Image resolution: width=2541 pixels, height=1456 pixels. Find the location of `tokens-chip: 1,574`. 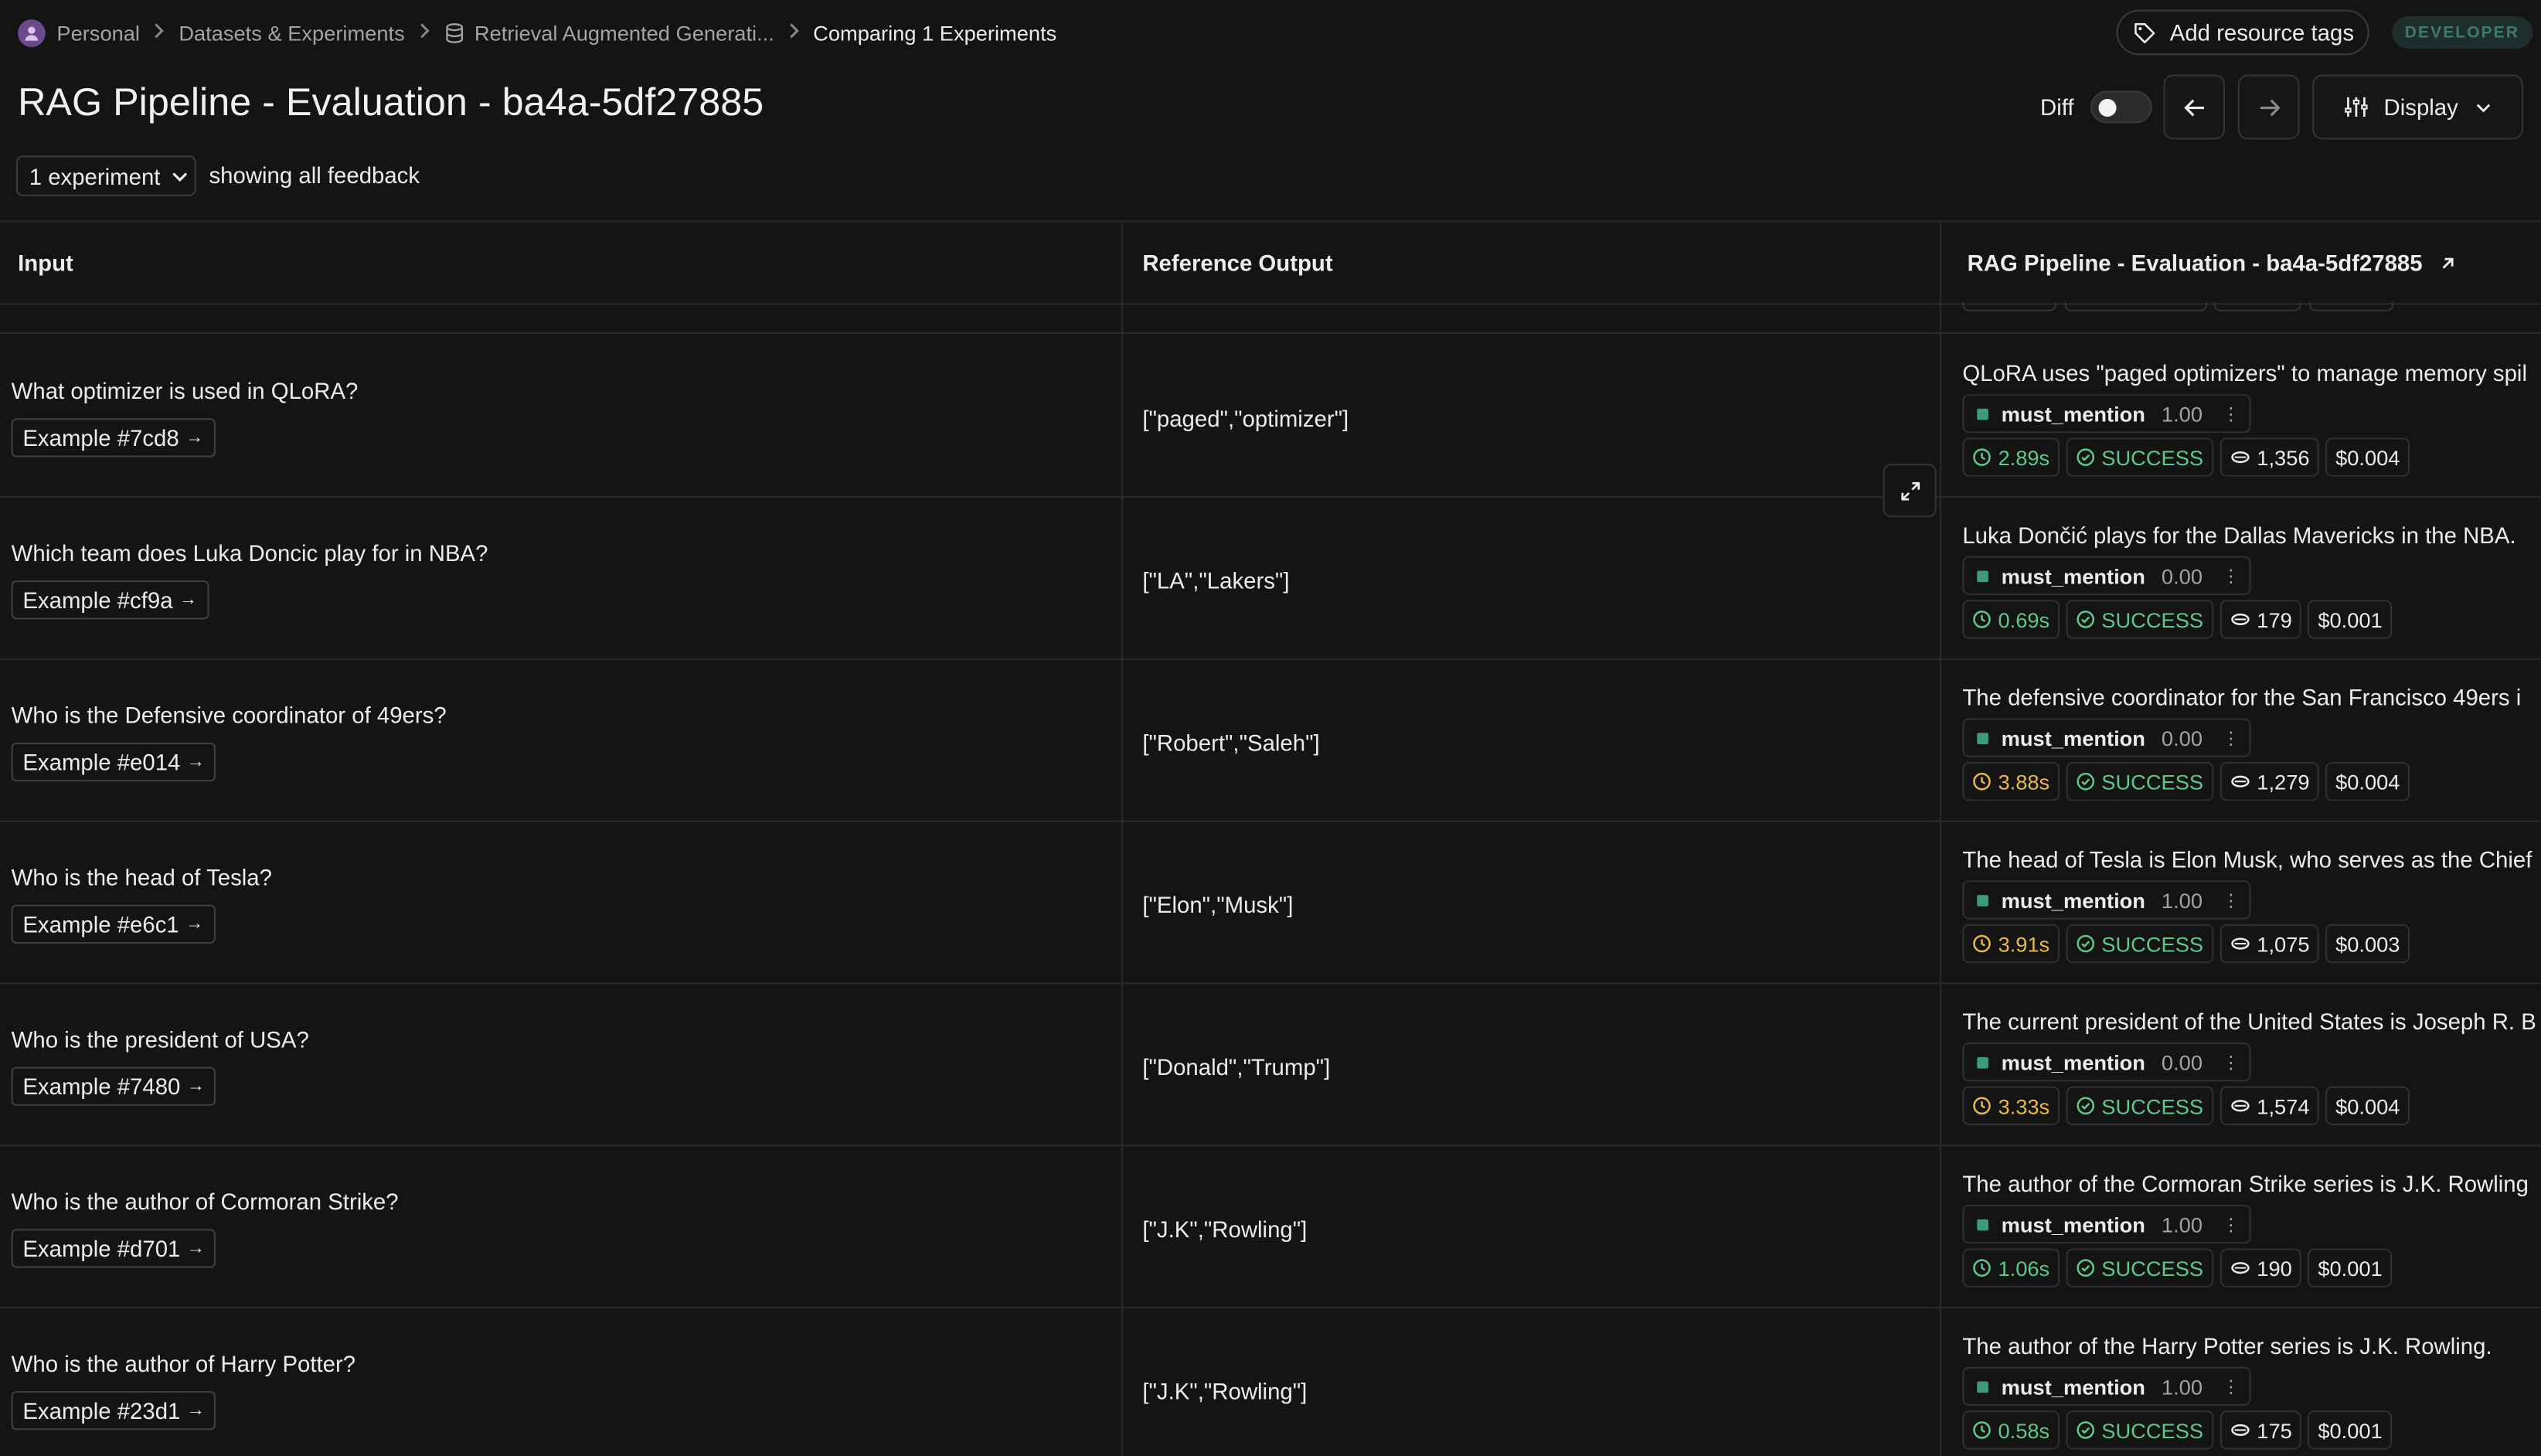

tokens-chip: 1,574 is located at coordinates (2270, 1106).